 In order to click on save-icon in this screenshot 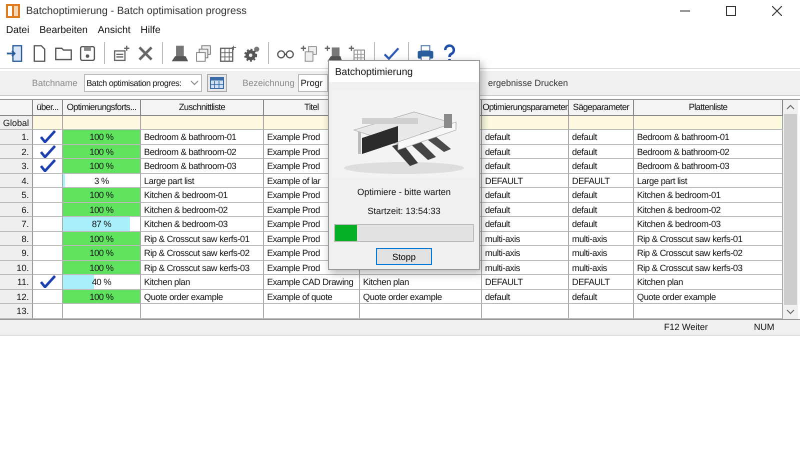, I will do `click(87, 53)`.